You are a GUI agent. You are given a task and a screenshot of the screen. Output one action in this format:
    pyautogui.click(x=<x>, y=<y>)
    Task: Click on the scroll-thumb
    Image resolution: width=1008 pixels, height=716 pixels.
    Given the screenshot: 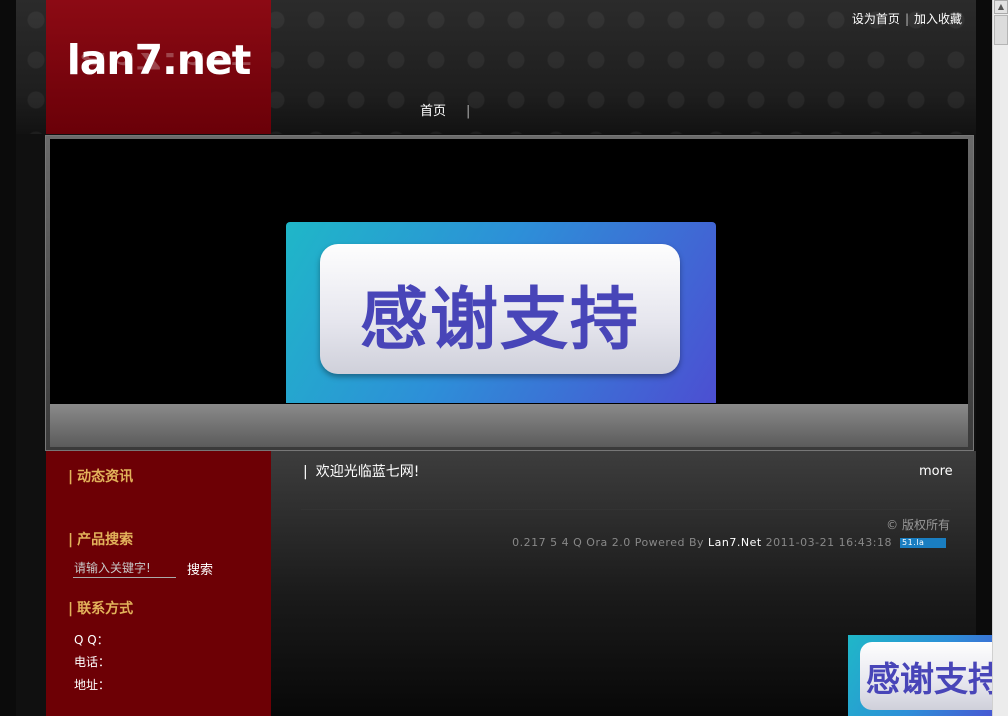 What is the action you would take?
    pyautogui.click(x=1001, y=30)
    